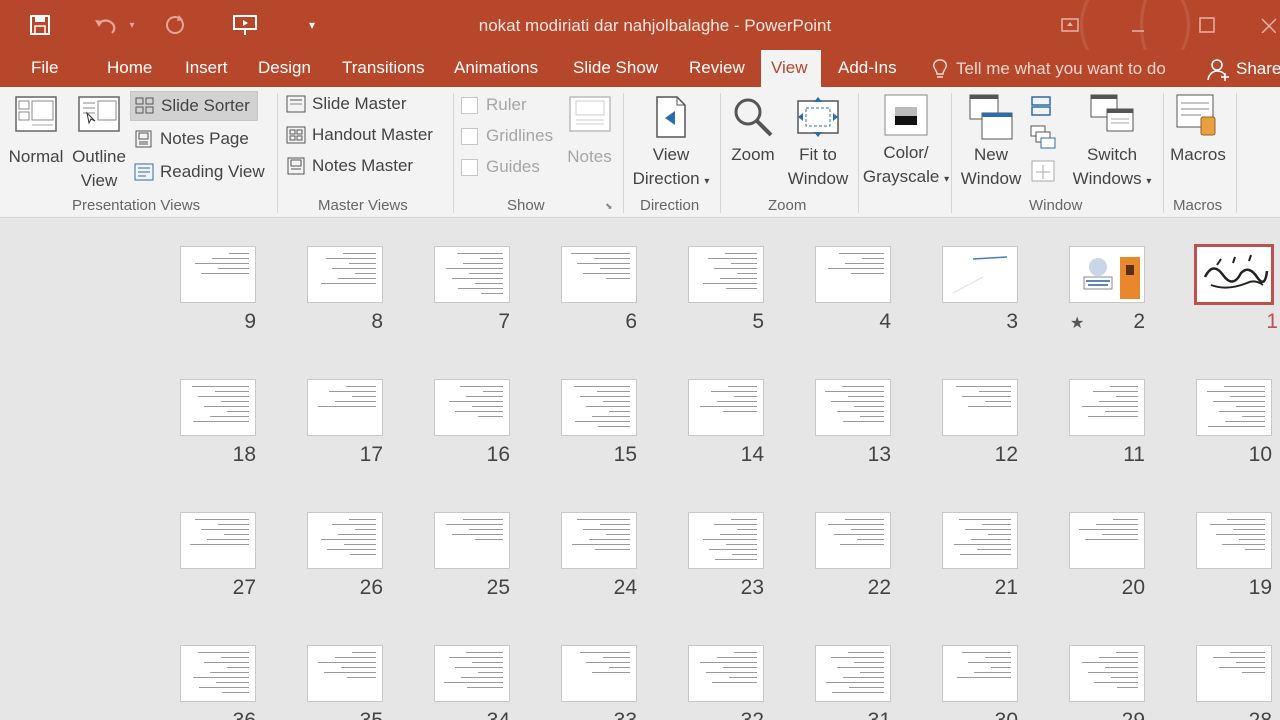 The height and width of the screenshot is (720, 1280). What do you see at coordinates (284, 68) in the screenshot?
I see `tab-design: Design` at bounding box center [284, 68].